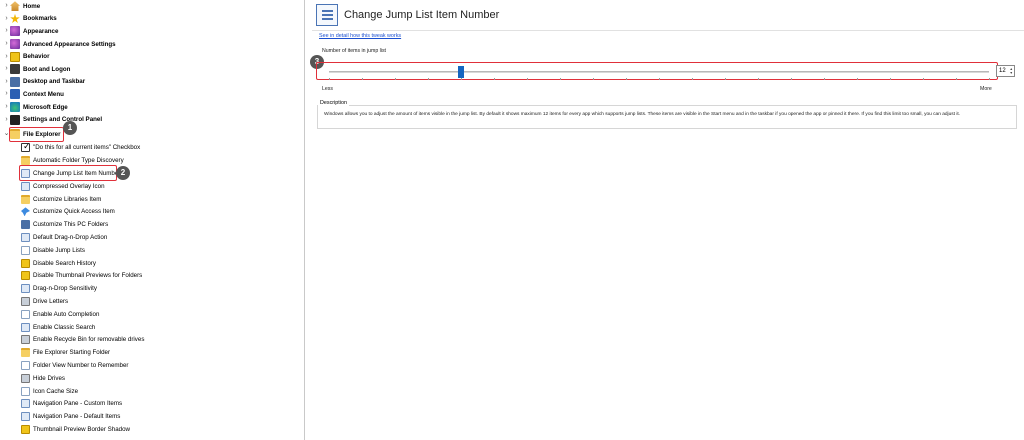  I want to click on tree-item-icon-cache-size: Icon Cache Size, so click(49, 391).